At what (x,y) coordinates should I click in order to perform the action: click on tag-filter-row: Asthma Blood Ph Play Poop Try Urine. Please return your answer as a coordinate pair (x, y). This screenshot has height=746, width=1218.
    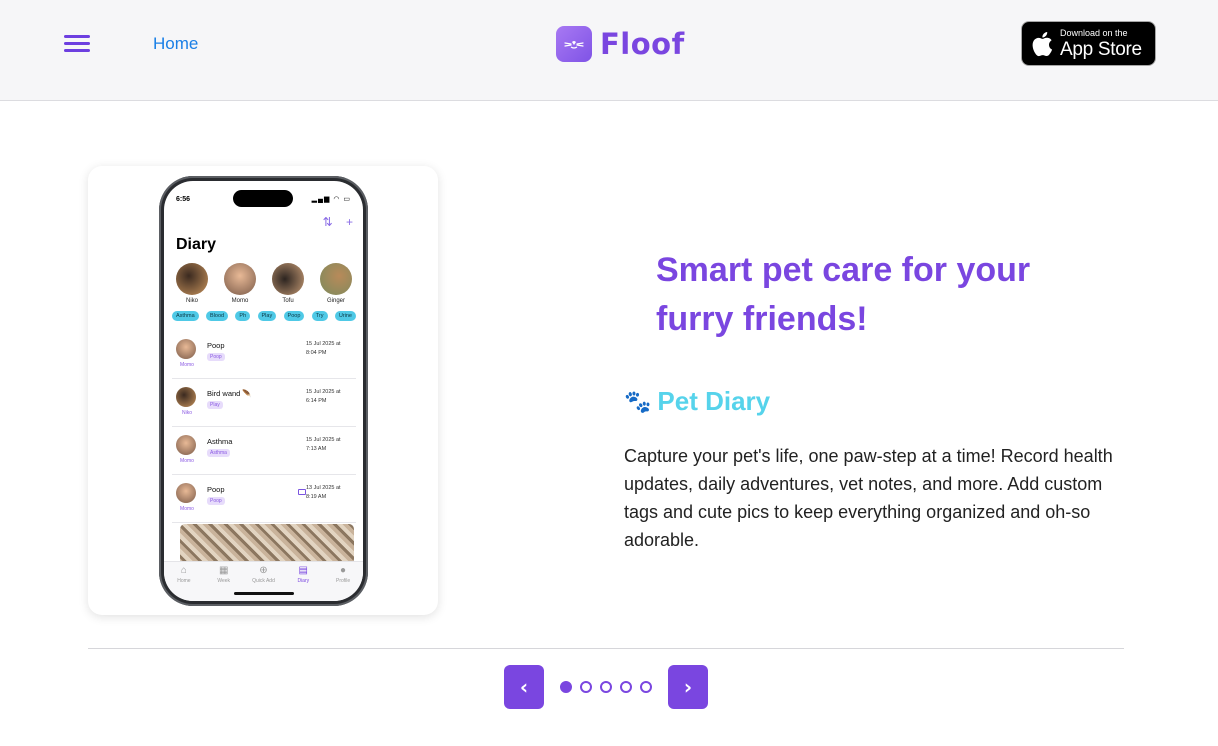
    Looking at the image, I should click on (264, 316).